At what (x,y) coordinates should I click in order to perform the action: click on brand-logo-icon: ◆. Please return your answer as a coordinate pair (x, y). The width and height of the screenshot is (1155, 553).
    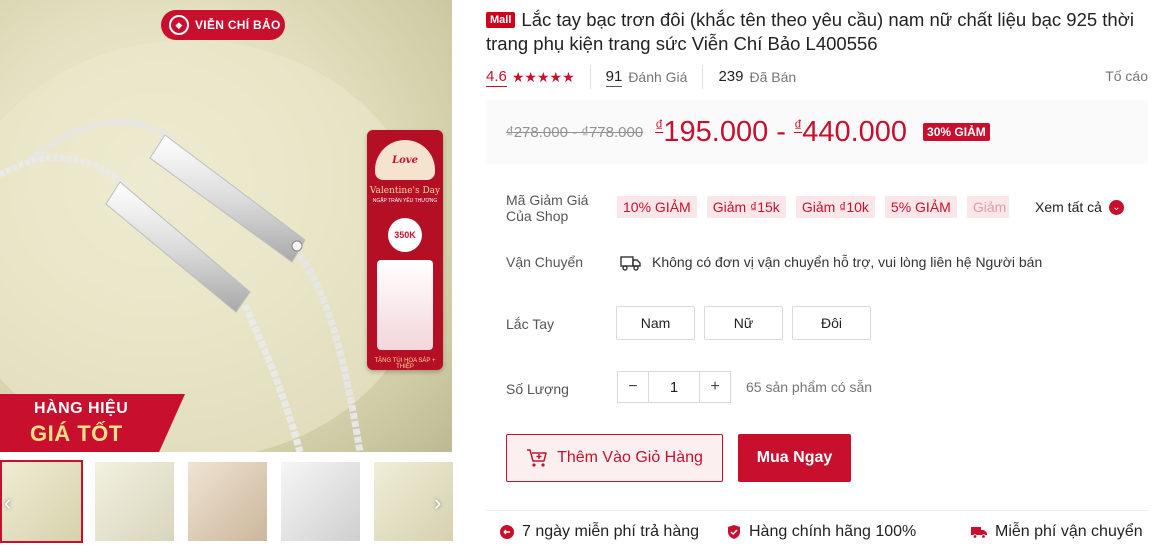
    Looking at the image, I should click on (179, 25).